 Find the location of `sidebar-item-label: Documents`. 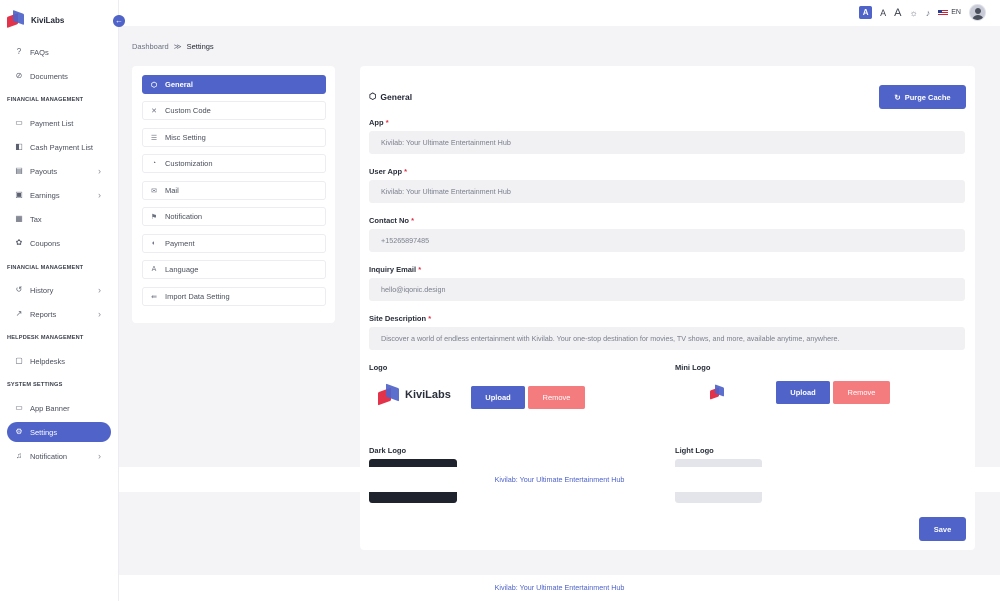

sidebar-item-label: Documents is located at coordinates (49, 76).